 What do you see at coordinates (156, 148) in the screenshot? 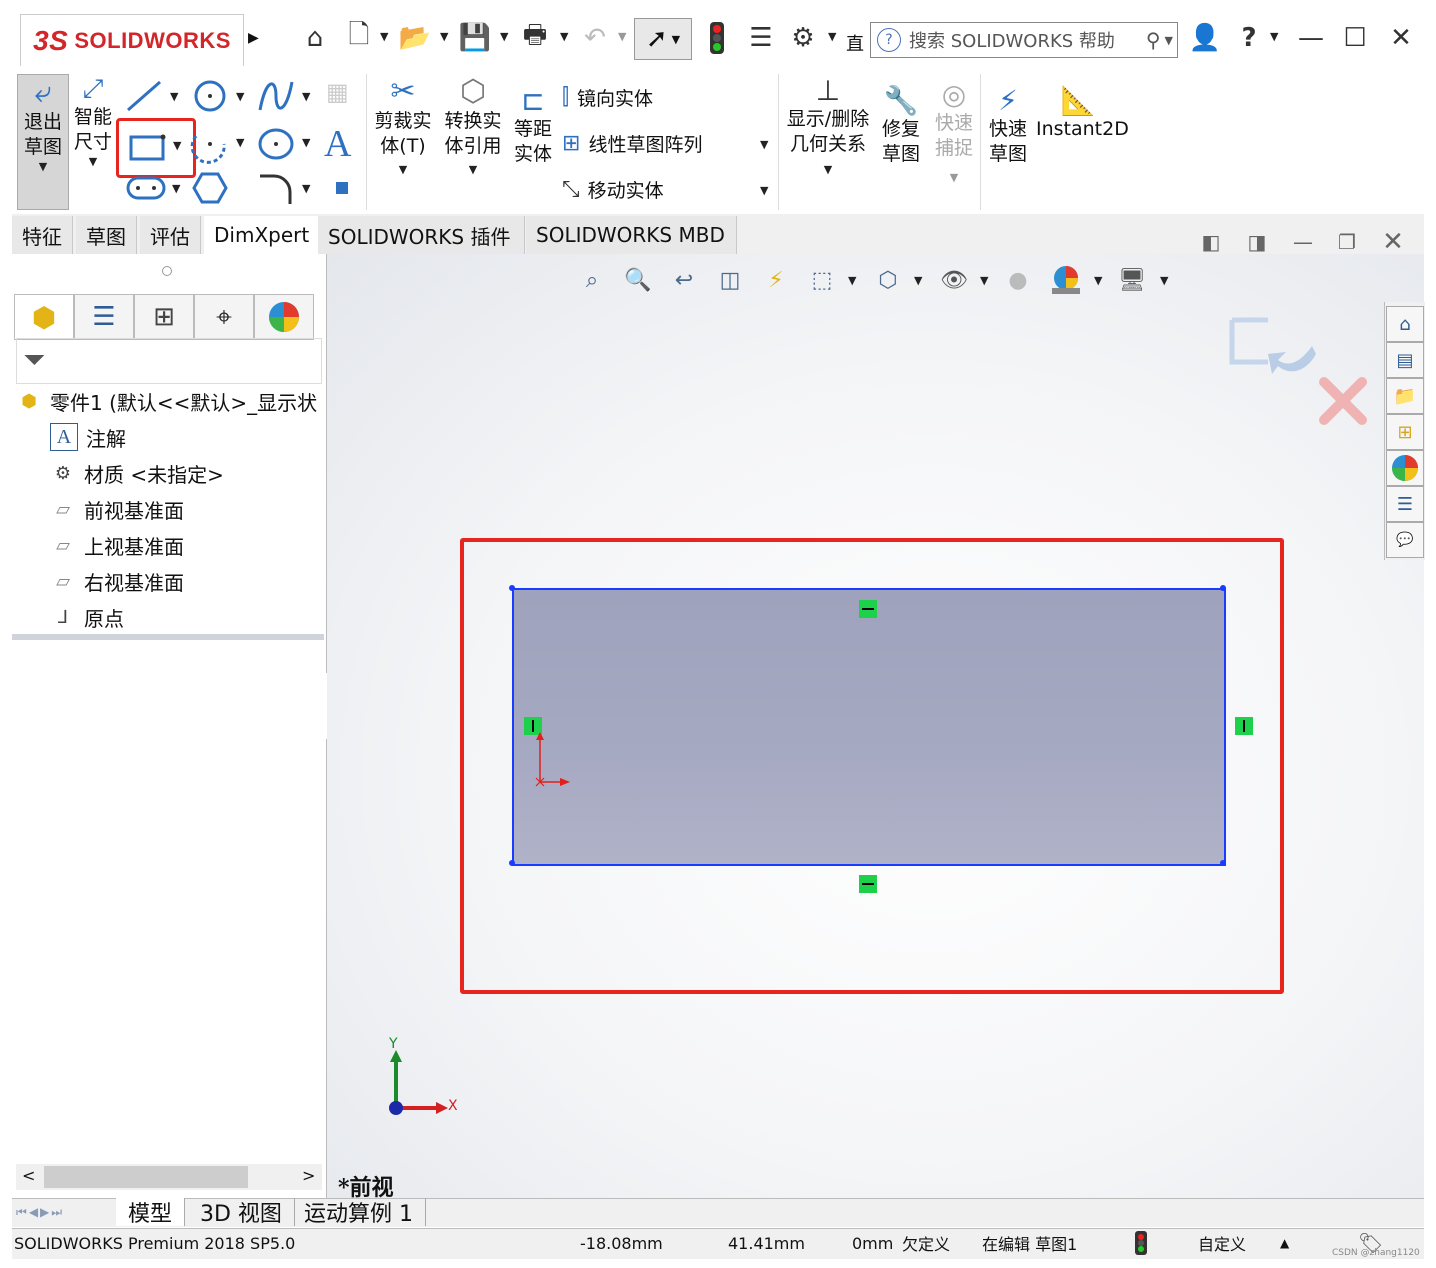
I see `rectangle-tool-highlight: ▼` at bounding box center [156, 148].